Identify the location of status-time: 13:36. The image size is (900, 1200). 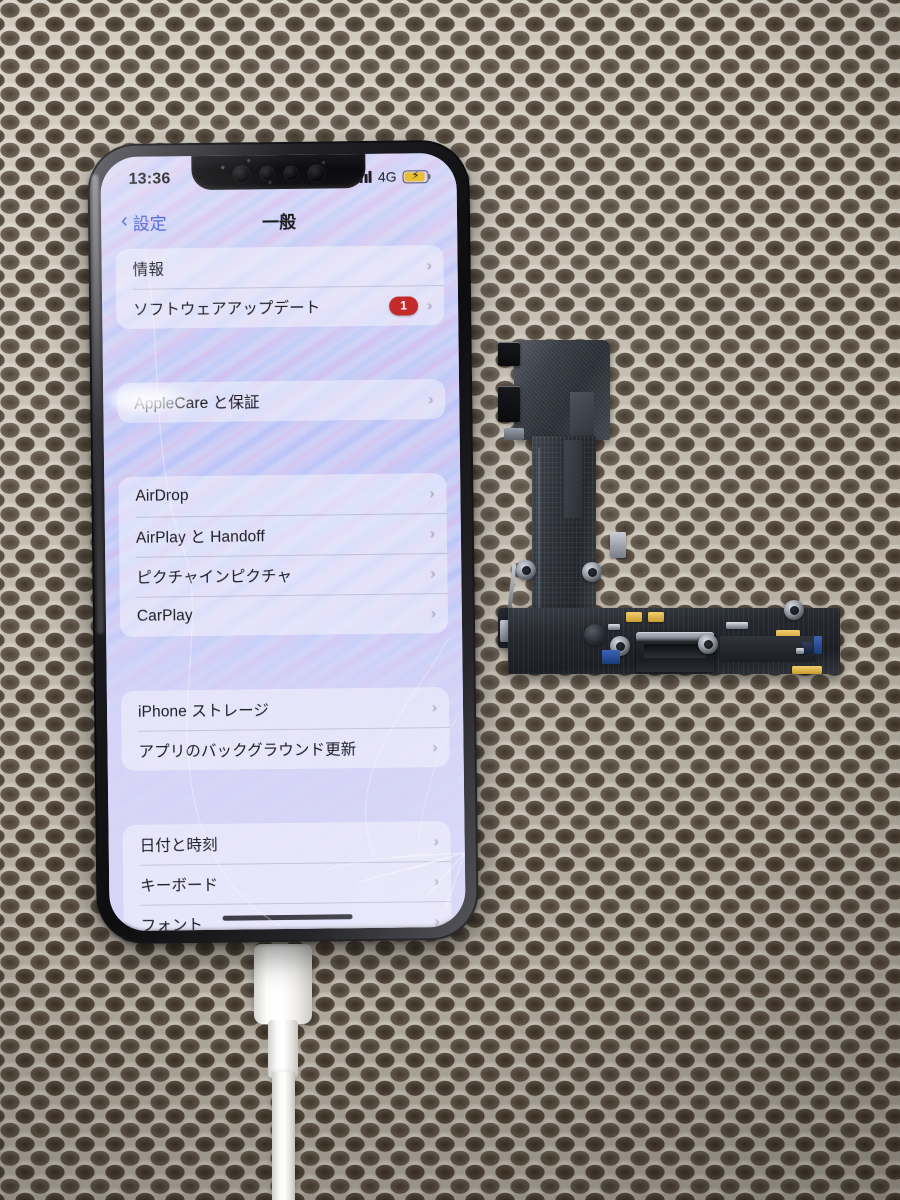
(149, 179).